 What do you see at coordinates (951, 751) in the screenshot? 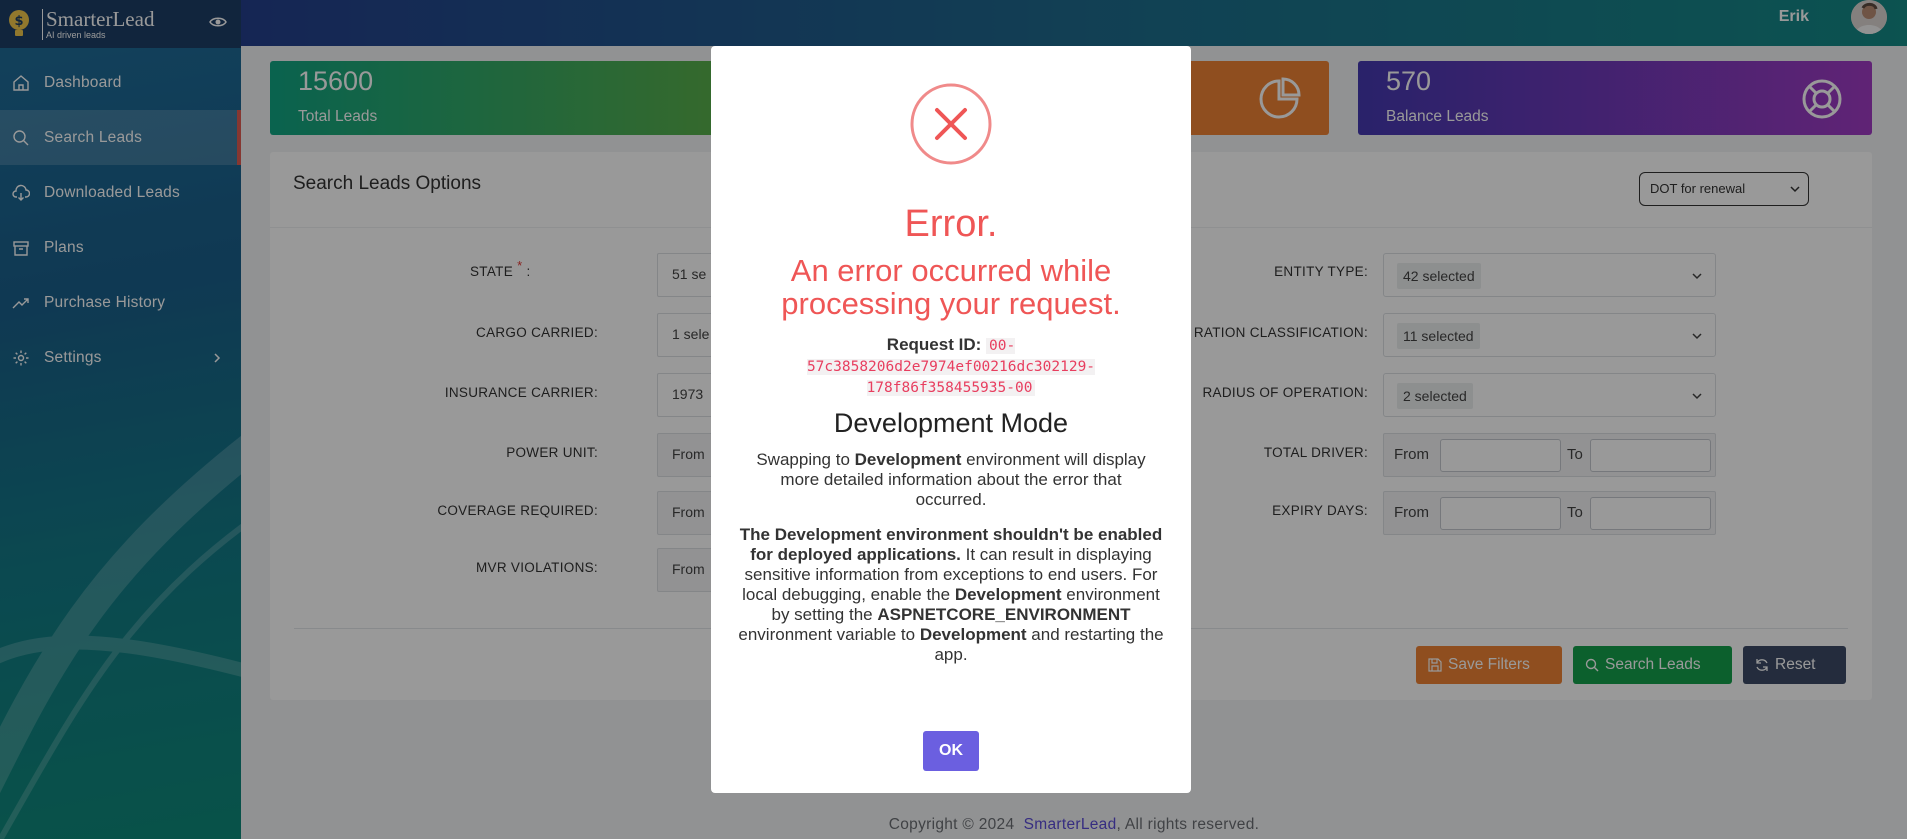
I see `ok-button: OK` at bounding box center [951, 751].